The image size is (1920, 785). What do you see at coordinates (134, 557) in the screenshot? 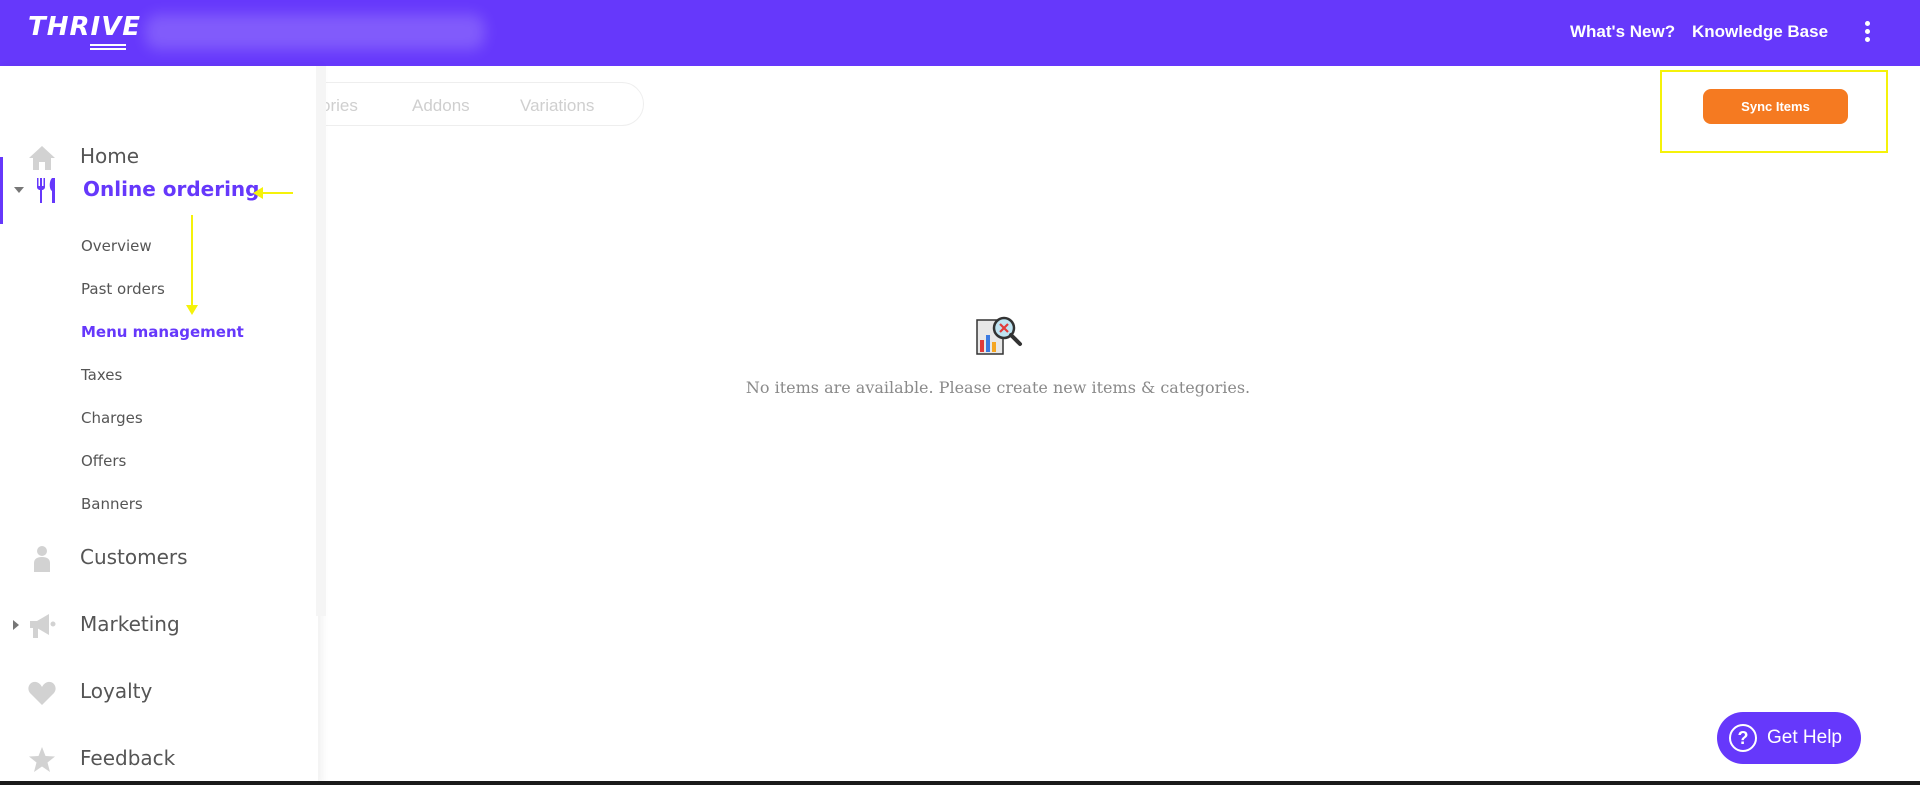
I see `sidebar-item-label: Customers` at bounding box center [134, 557].